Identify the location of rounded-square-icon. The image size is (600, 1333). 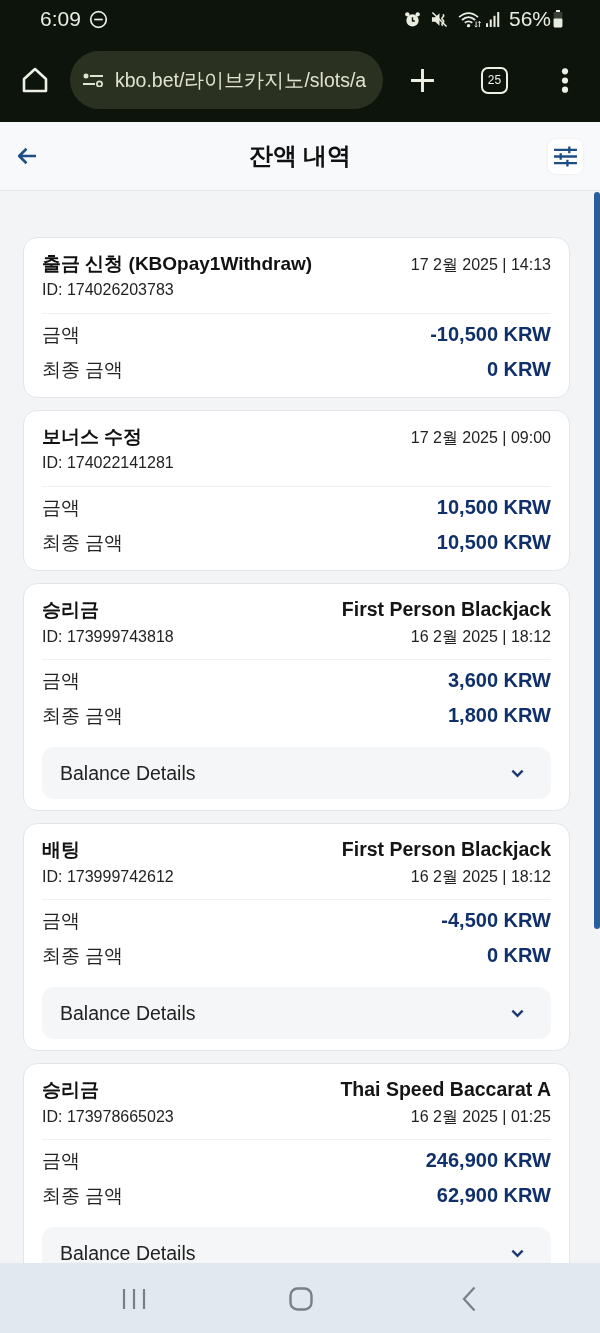
(301, 1299).